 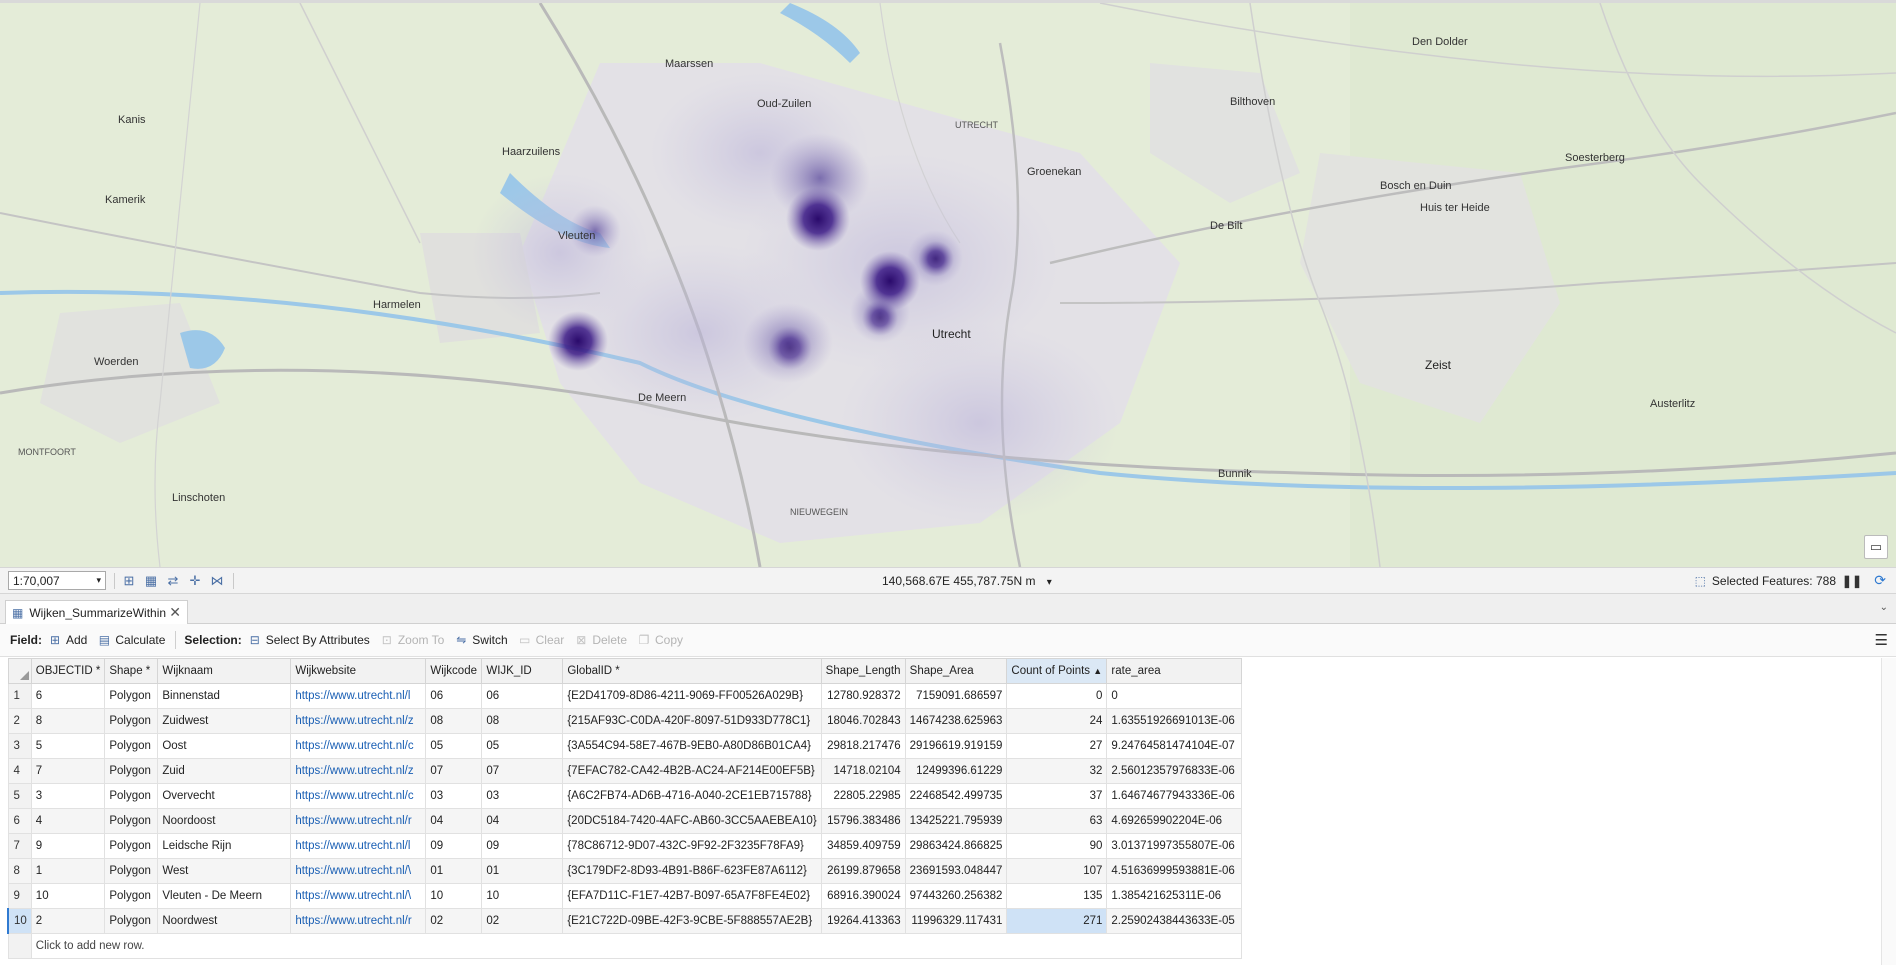 I want to click on column-header-wijknaam: Wijknaam, so click(x=224, y=671).